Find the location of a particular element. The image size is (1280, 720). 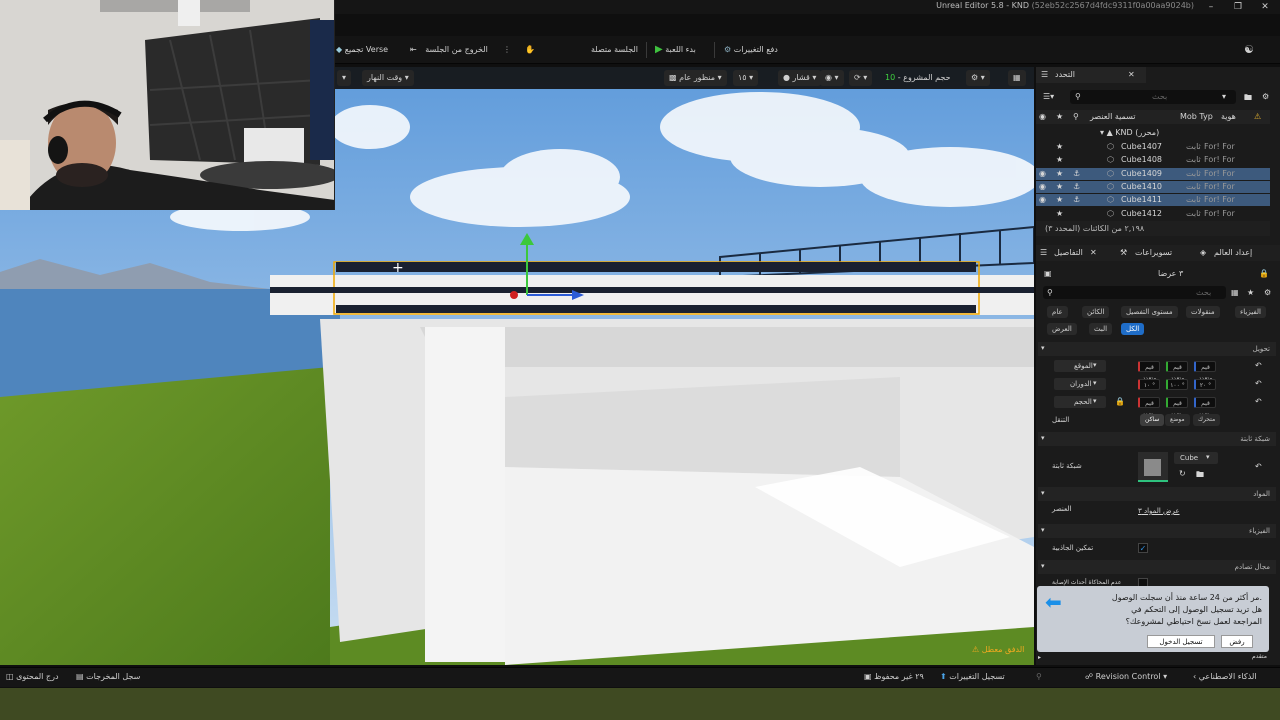

filter-all: الكل is located at coordinates (1133, 329).